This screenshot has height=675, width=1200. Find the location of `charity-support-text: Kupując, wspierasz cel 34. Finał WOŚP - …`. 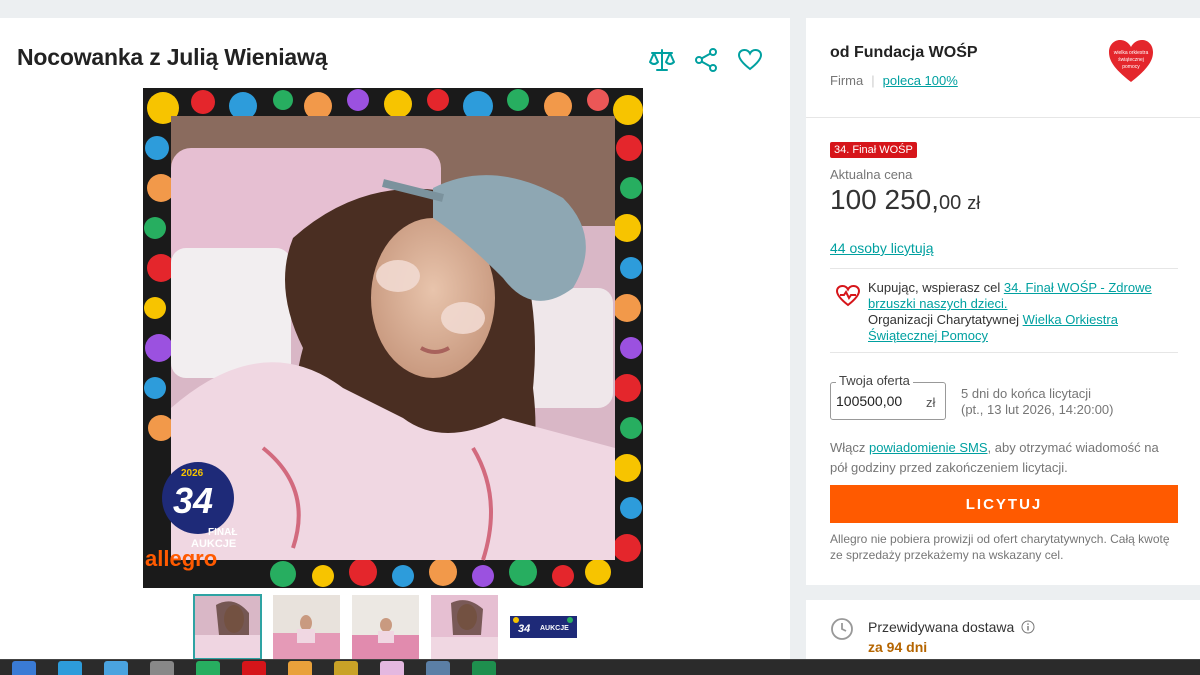

charity-support-text: Kupując, wspierasz cel 34. Finał WOŚP - … is located at coordinates (1010, 311).